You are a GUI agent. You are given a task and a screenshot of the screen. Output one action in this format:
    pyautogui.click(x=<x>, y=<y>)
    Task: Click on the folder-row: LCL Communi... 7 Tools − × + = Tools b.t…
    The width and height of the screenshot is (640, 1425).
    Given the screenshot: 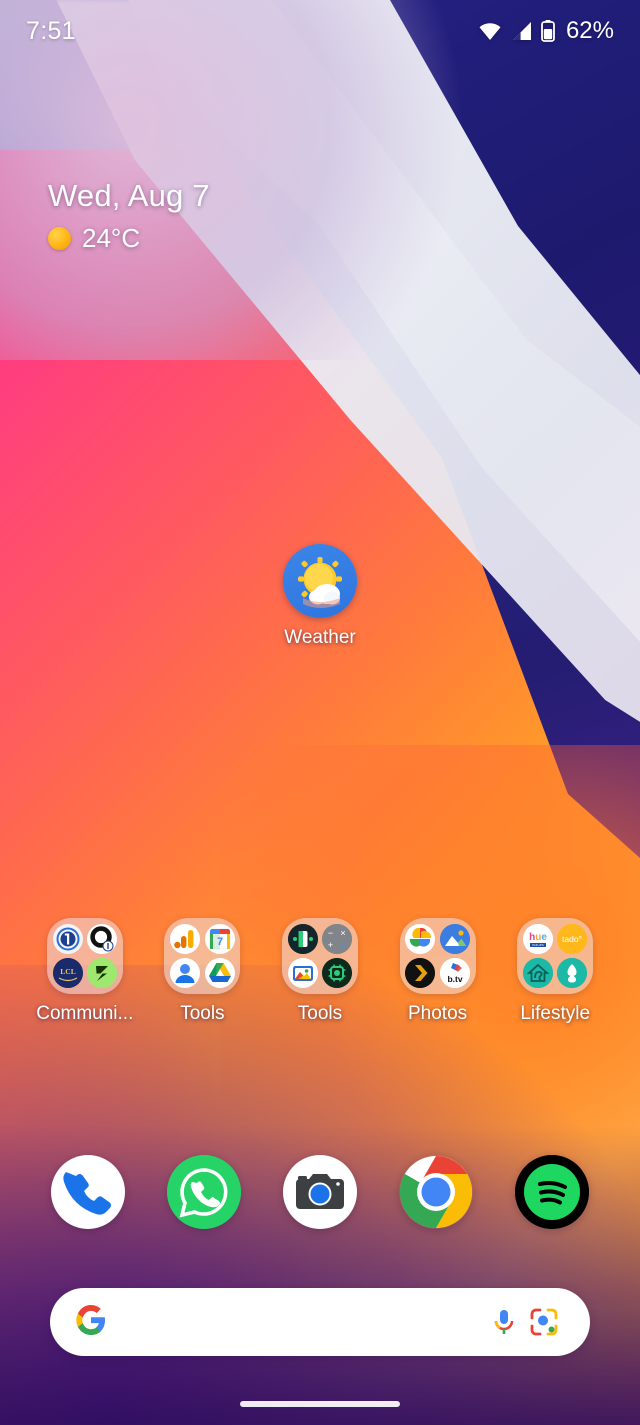 What is the action you would take?
    pyautogui.click(x=320, y=971)
    